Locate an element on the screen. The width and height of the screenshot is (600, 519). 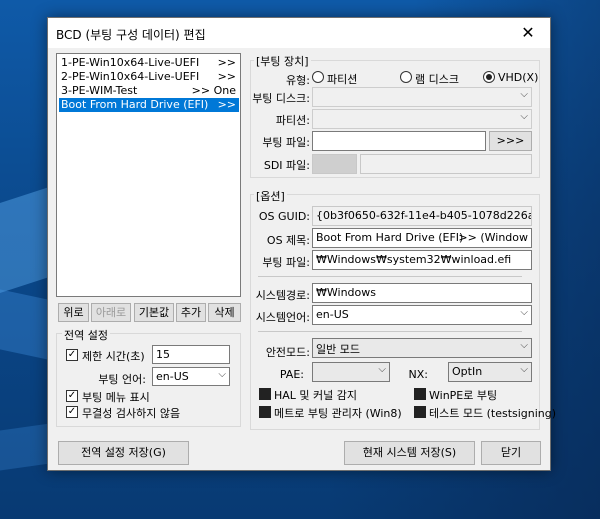
integrity-checkbox: ✓ is located at coordinates (72, 412).